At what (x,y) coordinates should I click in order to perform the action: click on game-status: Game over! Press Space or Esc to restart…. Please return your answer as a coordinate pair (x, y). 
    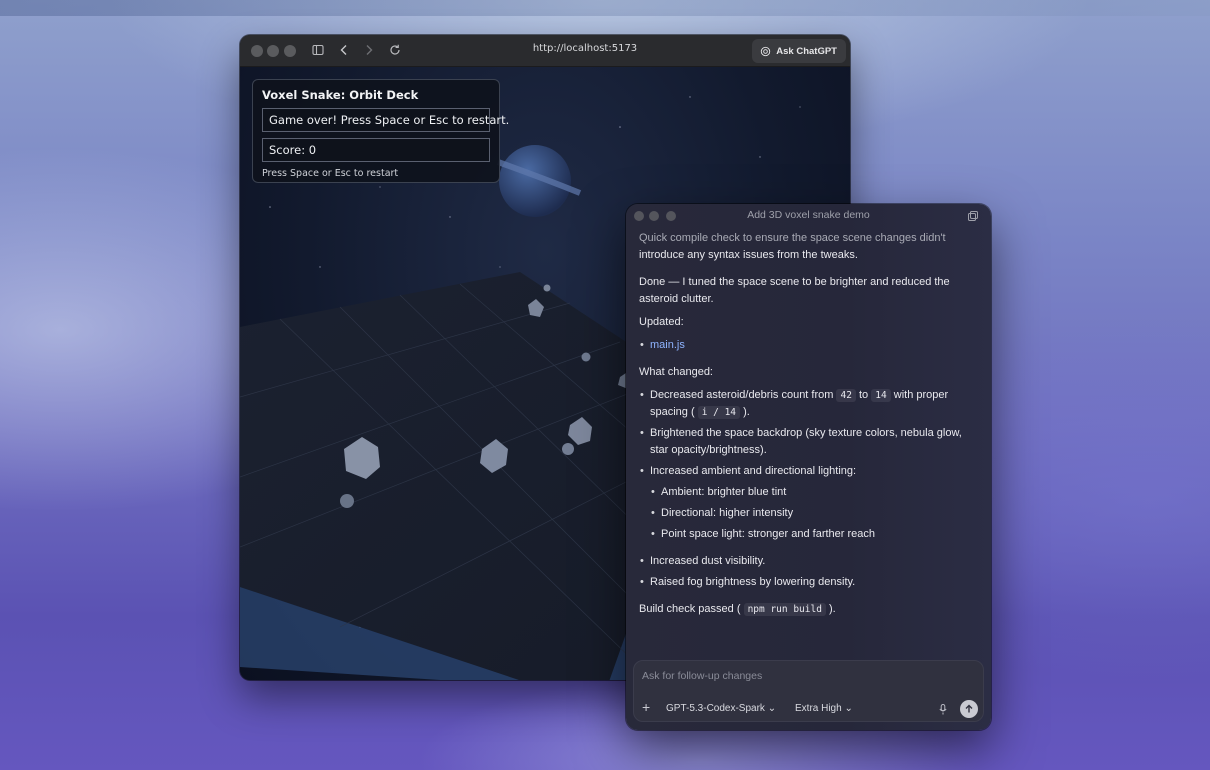
    Looking at the image, I should click on (385, 120).